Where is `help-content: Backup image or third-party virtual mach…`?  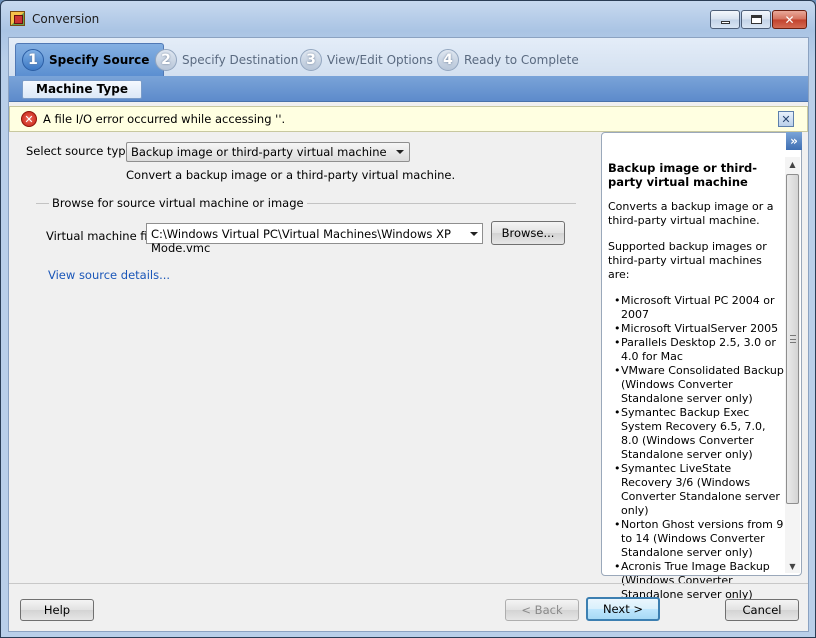
help-content: Backup image or third-party virtual mach… is located at coordinates (696, 381).